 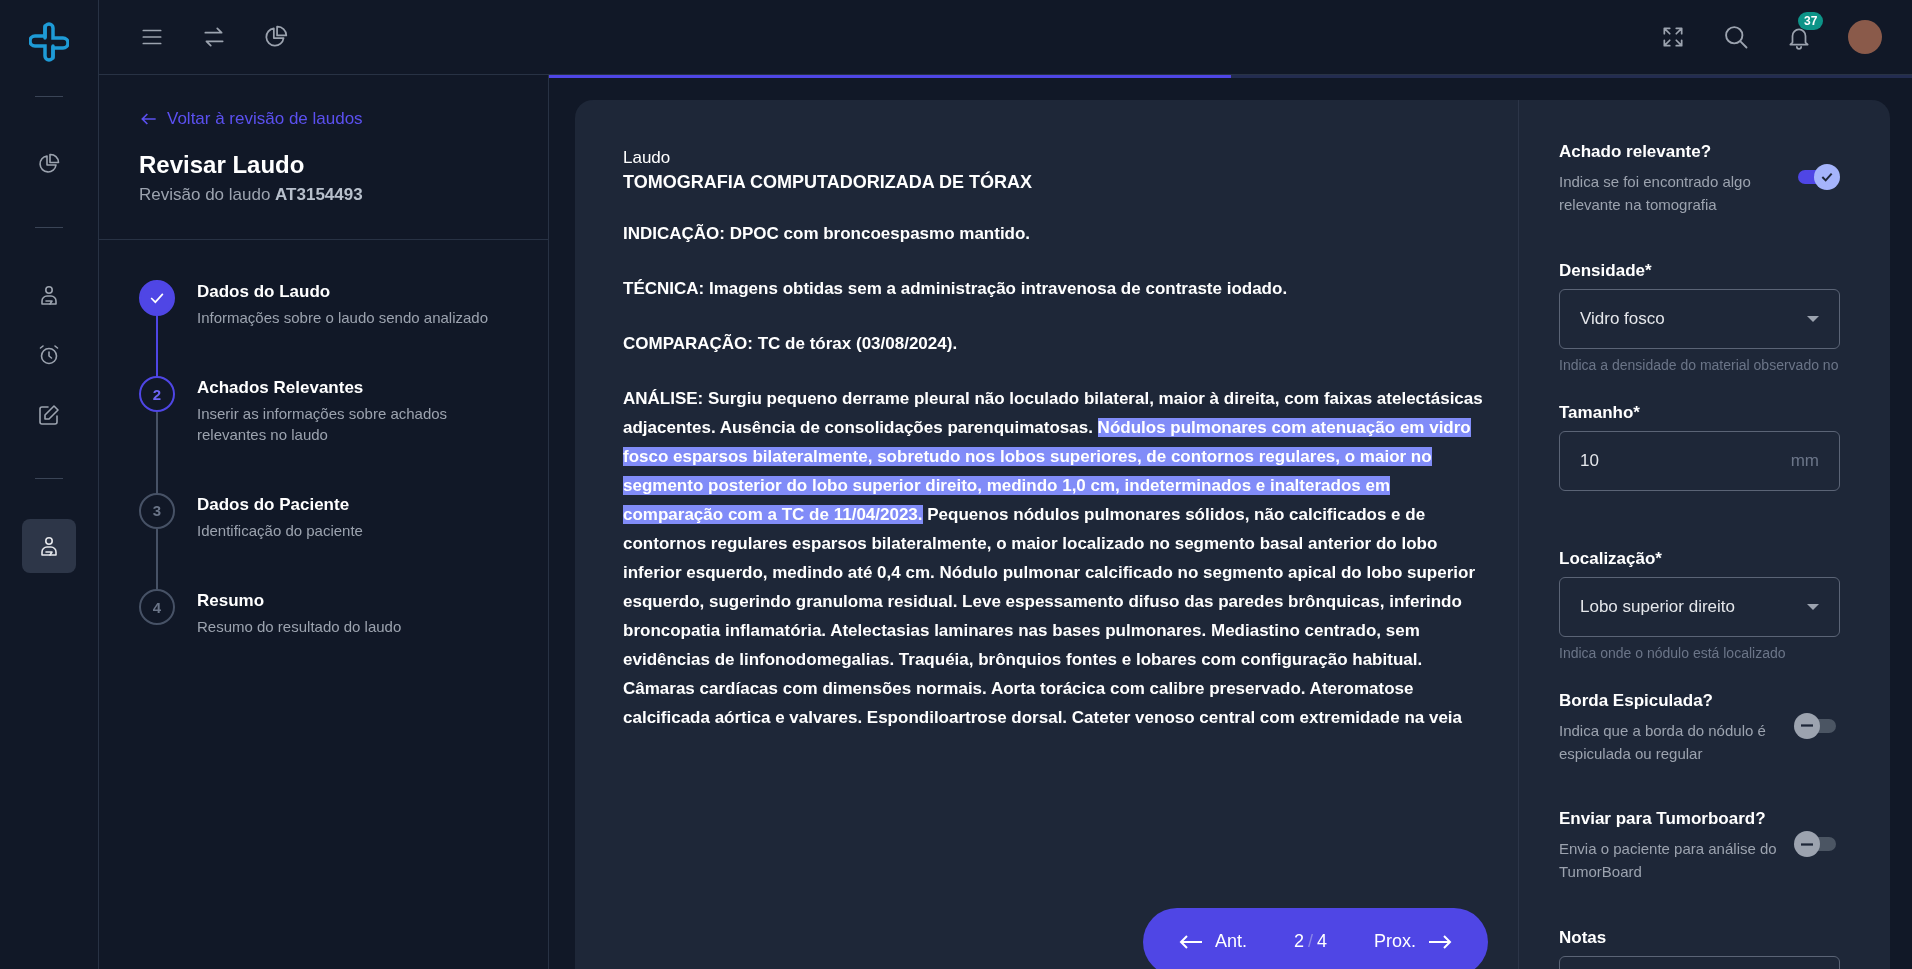 I want to click on fullscreen-icon, so click(x=1673, y=37).